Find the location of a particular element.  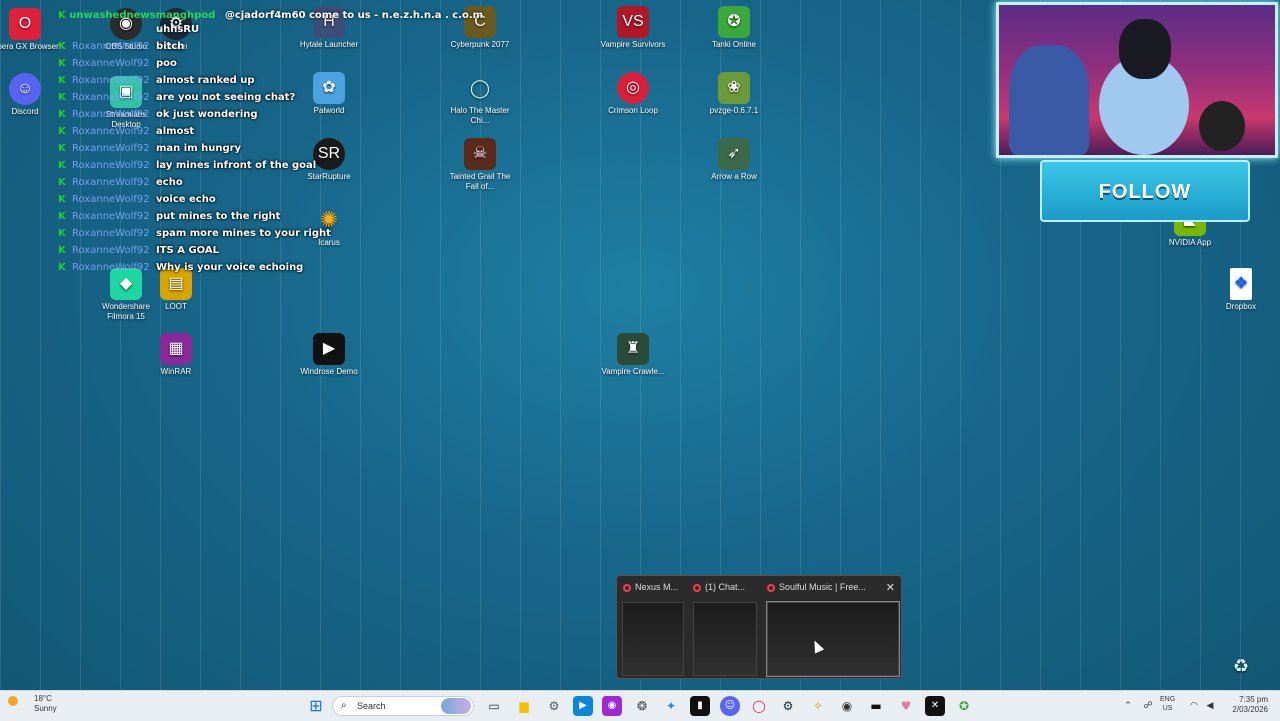

search-icon: ⌕ is located at coordinates (344, 705).